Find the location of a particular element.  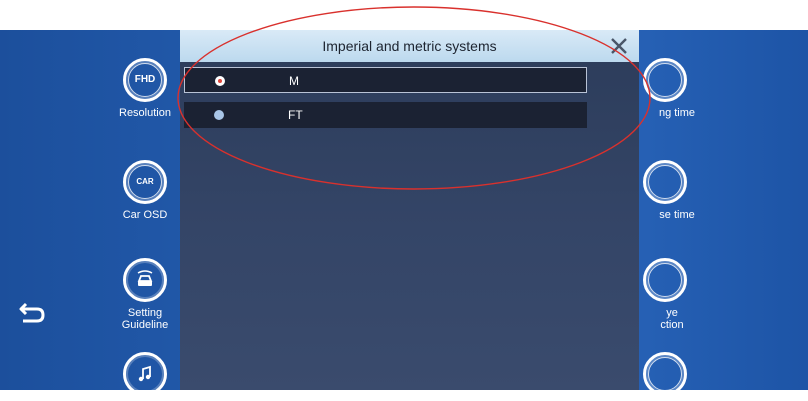

car-icon: CAR is located at coordinates (145, 182).